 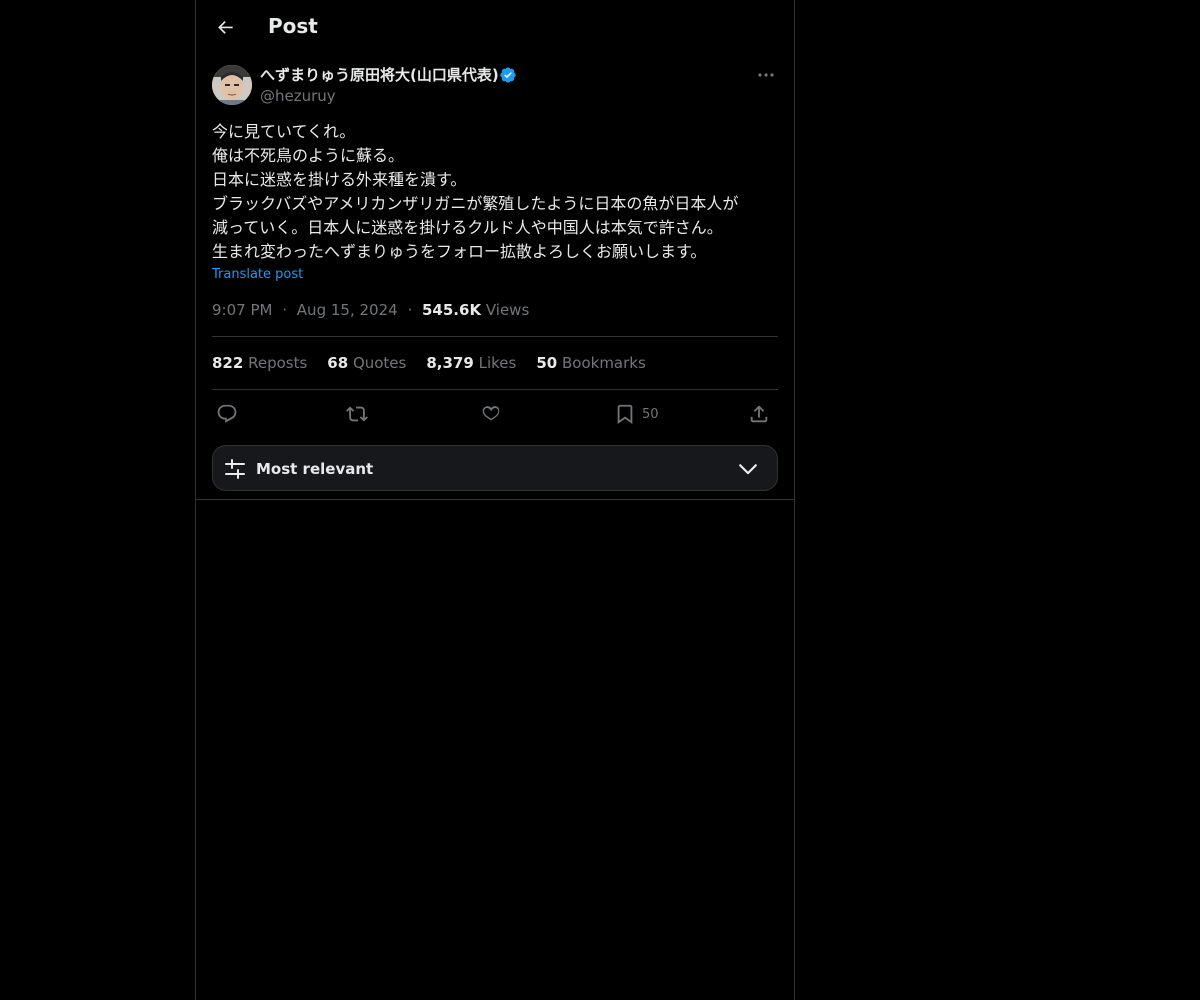 I want to click on avatar-image, so click(x=232, y=85).